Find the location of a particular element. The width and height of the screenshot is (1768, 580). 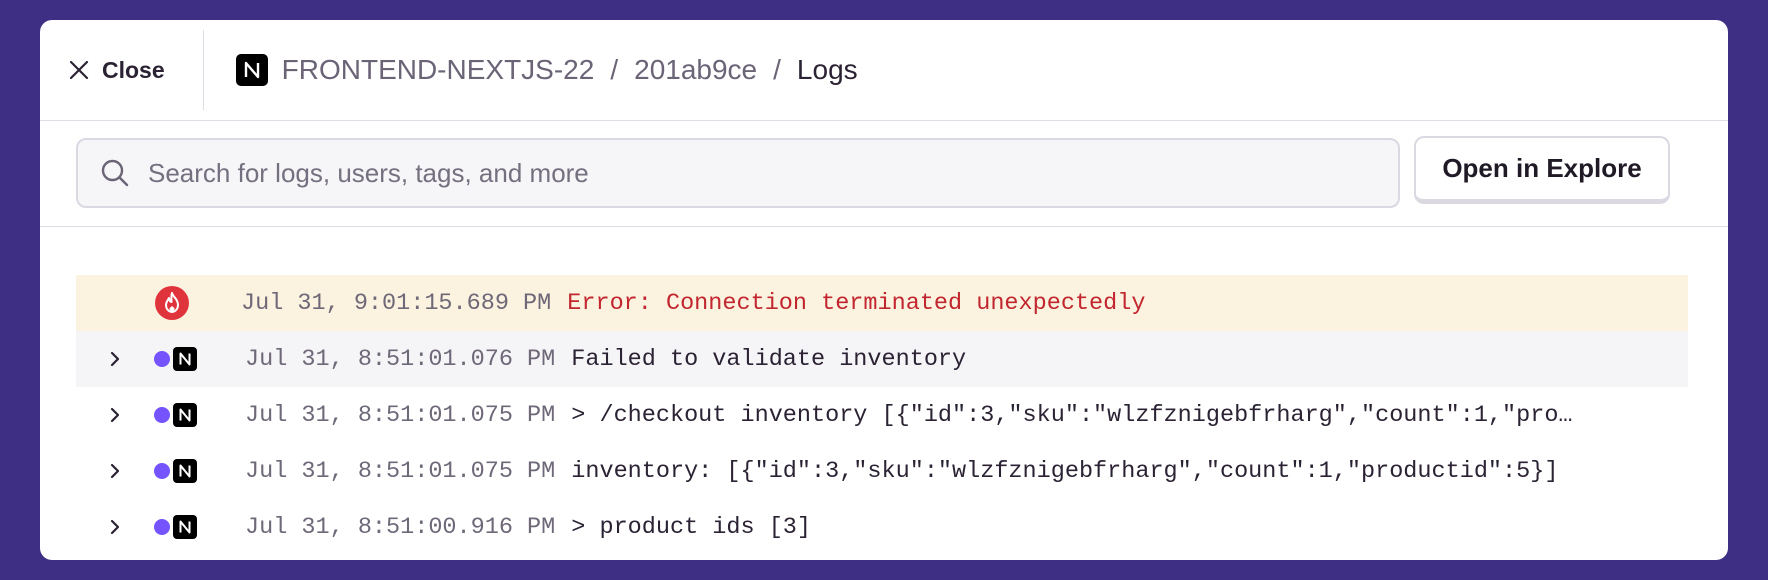

breadcrumb-id: 201ab9ce is located at coordinates (695, 70).